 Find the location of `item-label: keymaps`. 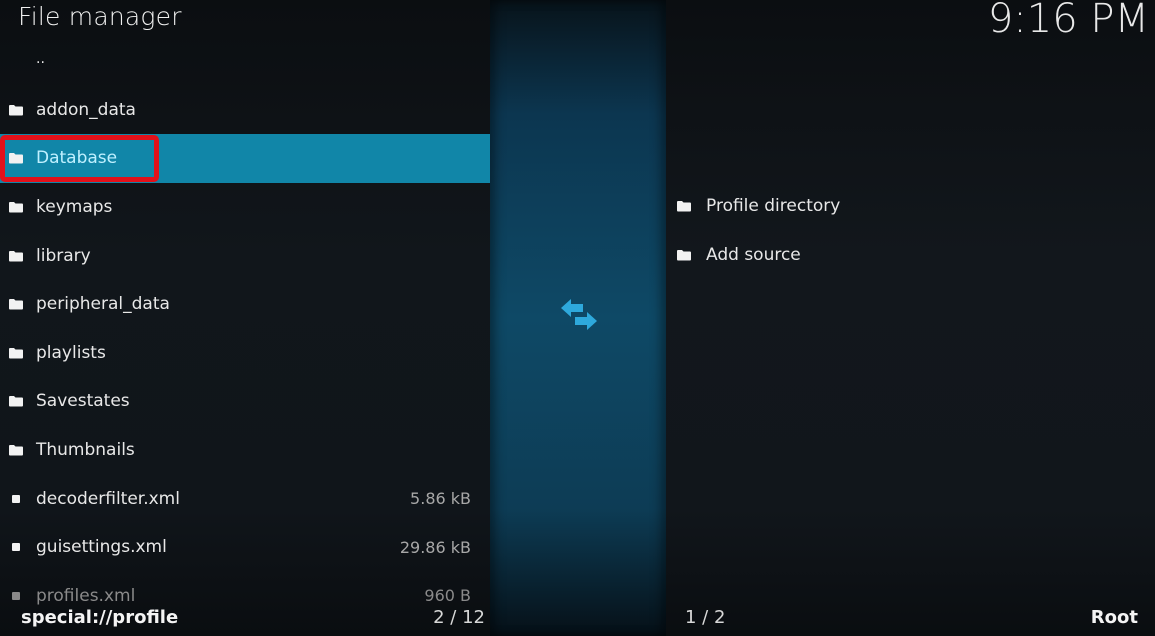

item-label: keymaps is located at coordinates (74, 207).